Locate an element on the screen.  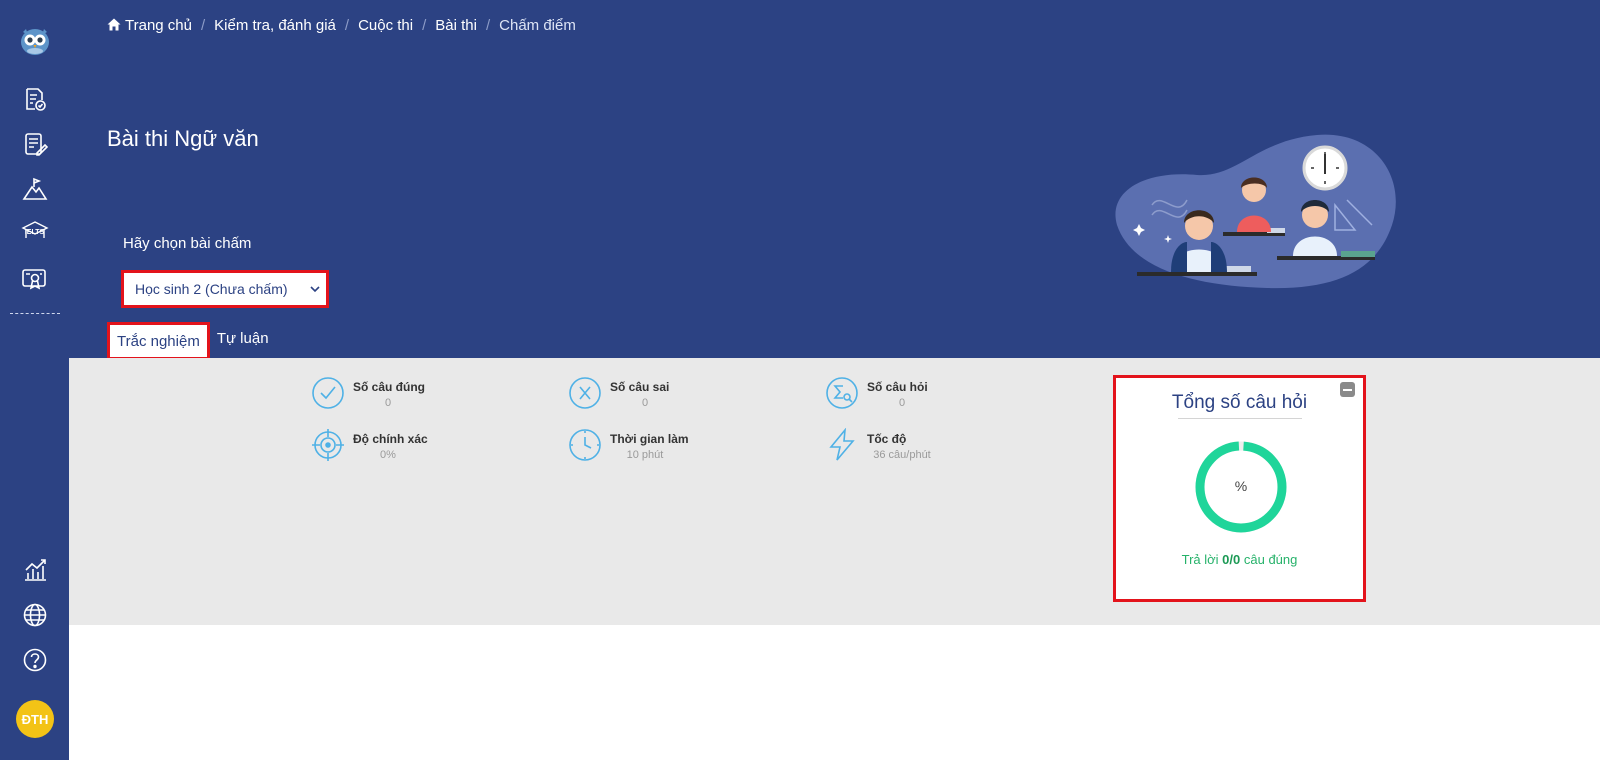
stat-wrong-label: Số câu sai is located at coordinates (640, 387).